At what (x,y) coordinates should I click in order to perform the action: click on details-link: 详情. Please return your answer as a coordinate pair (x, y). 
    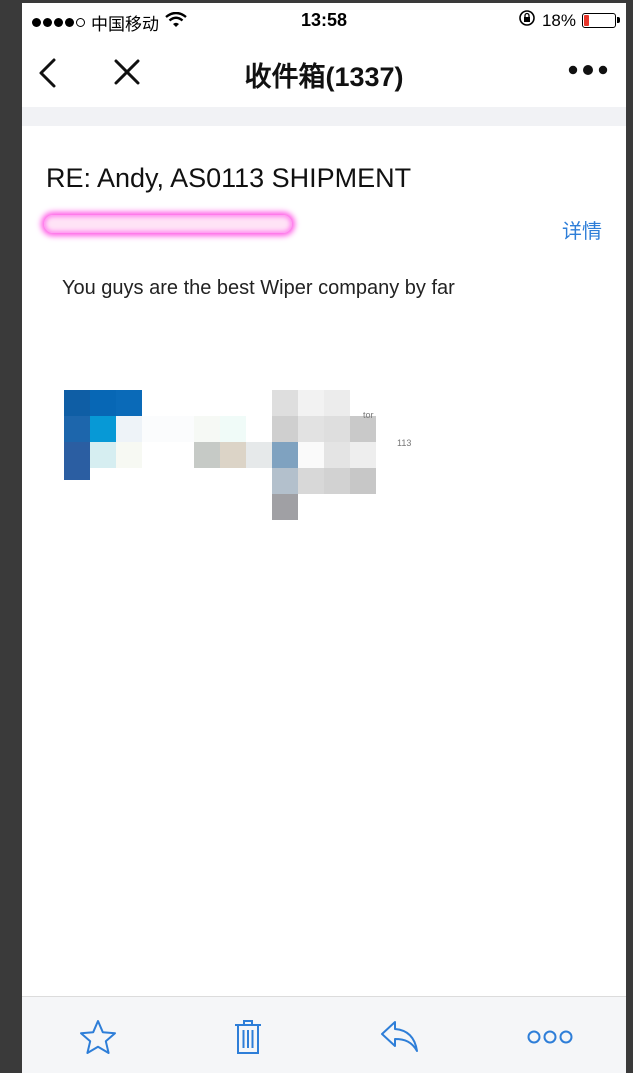
    Looking at the image, I should click on (582, 229).